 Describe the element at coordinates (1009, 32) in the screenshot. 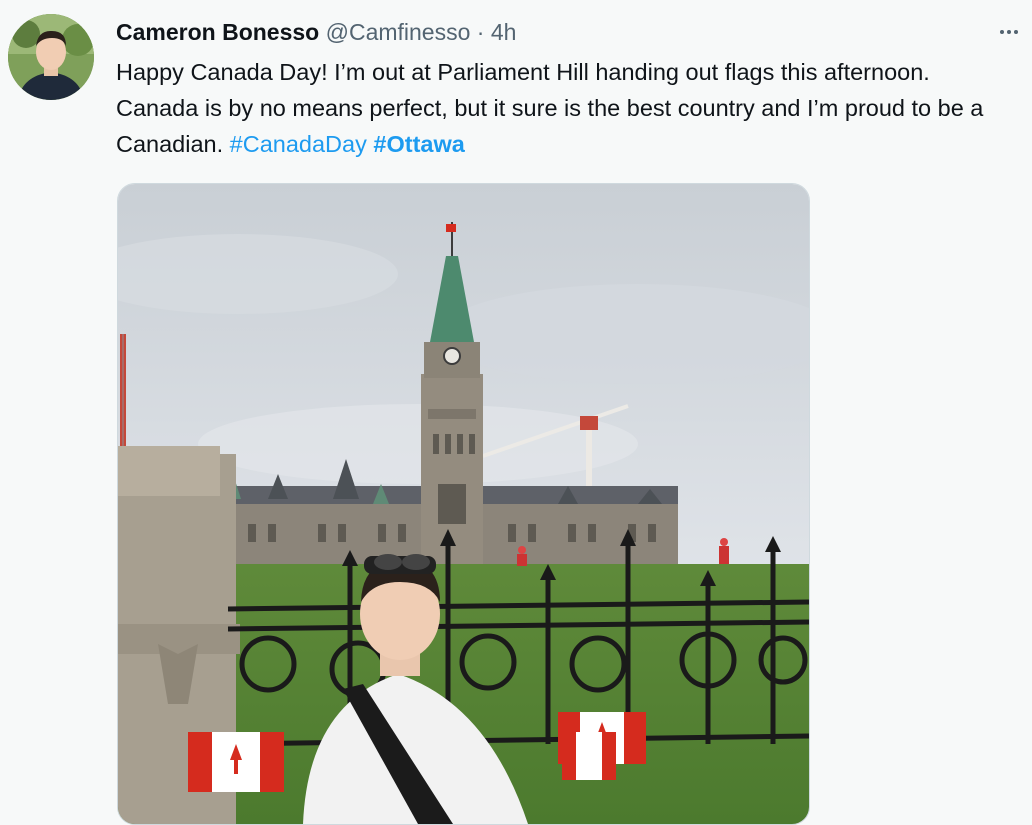

I see `more-horizontal-icon` at that location.